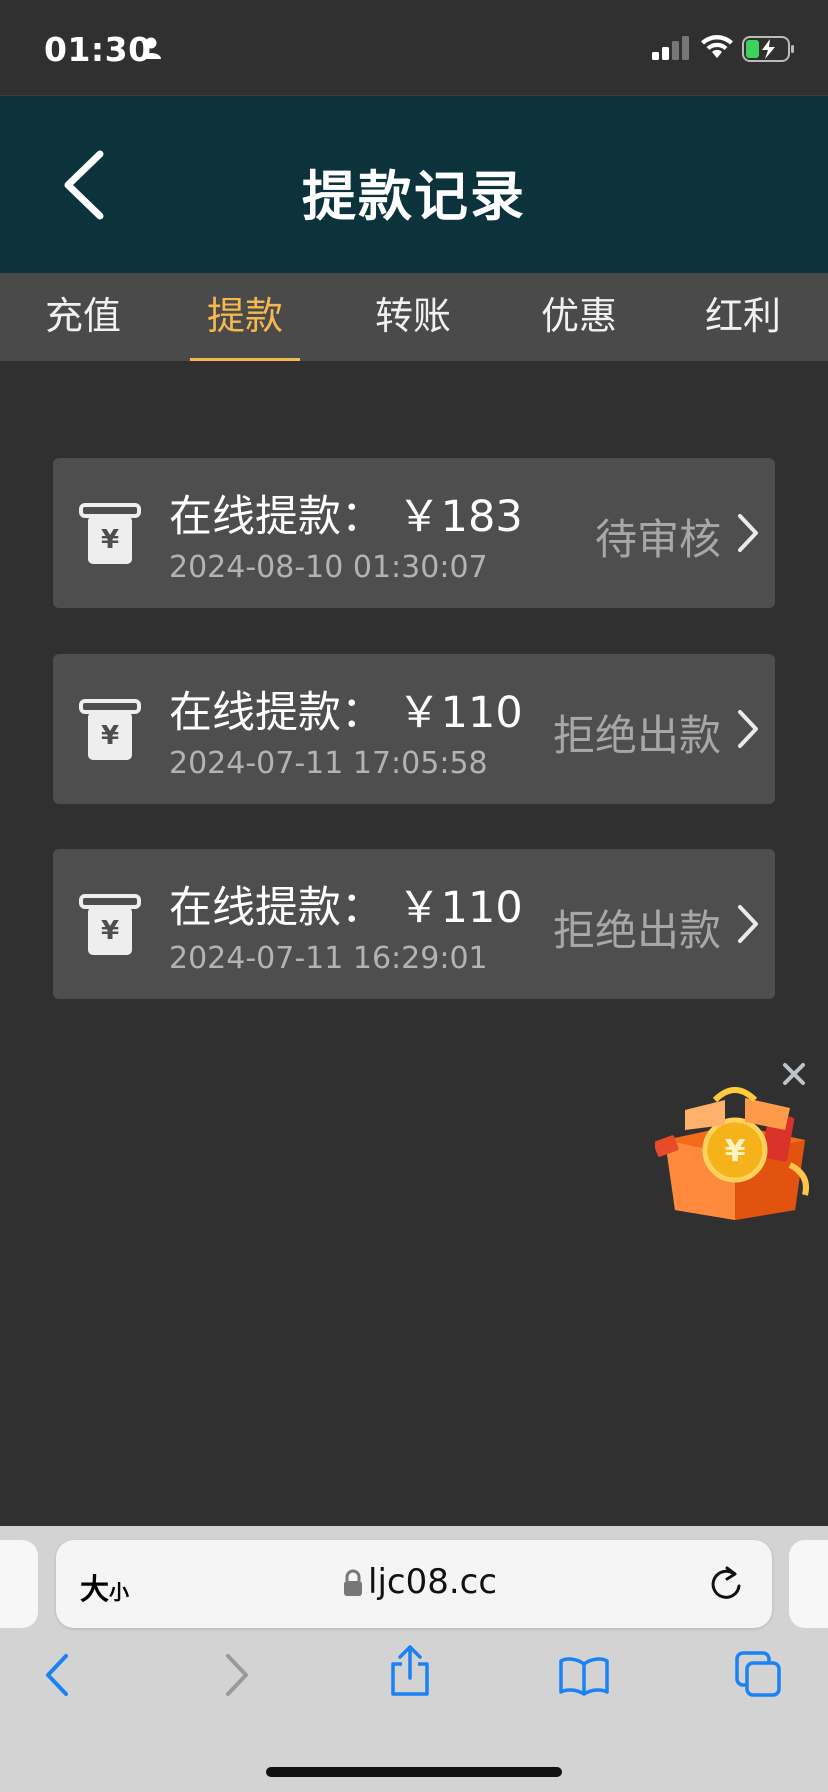 The image size is (828, 1792). I want to click on tabs-icon, so click(758, 1674).